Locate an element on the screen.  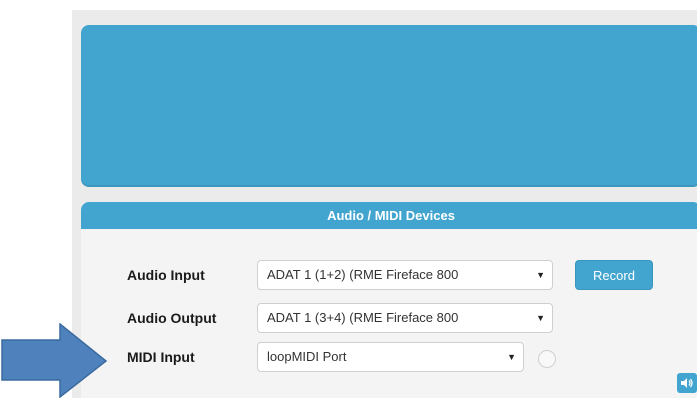
audio-input-label: Audio Input is located at coordinates (166, 275).